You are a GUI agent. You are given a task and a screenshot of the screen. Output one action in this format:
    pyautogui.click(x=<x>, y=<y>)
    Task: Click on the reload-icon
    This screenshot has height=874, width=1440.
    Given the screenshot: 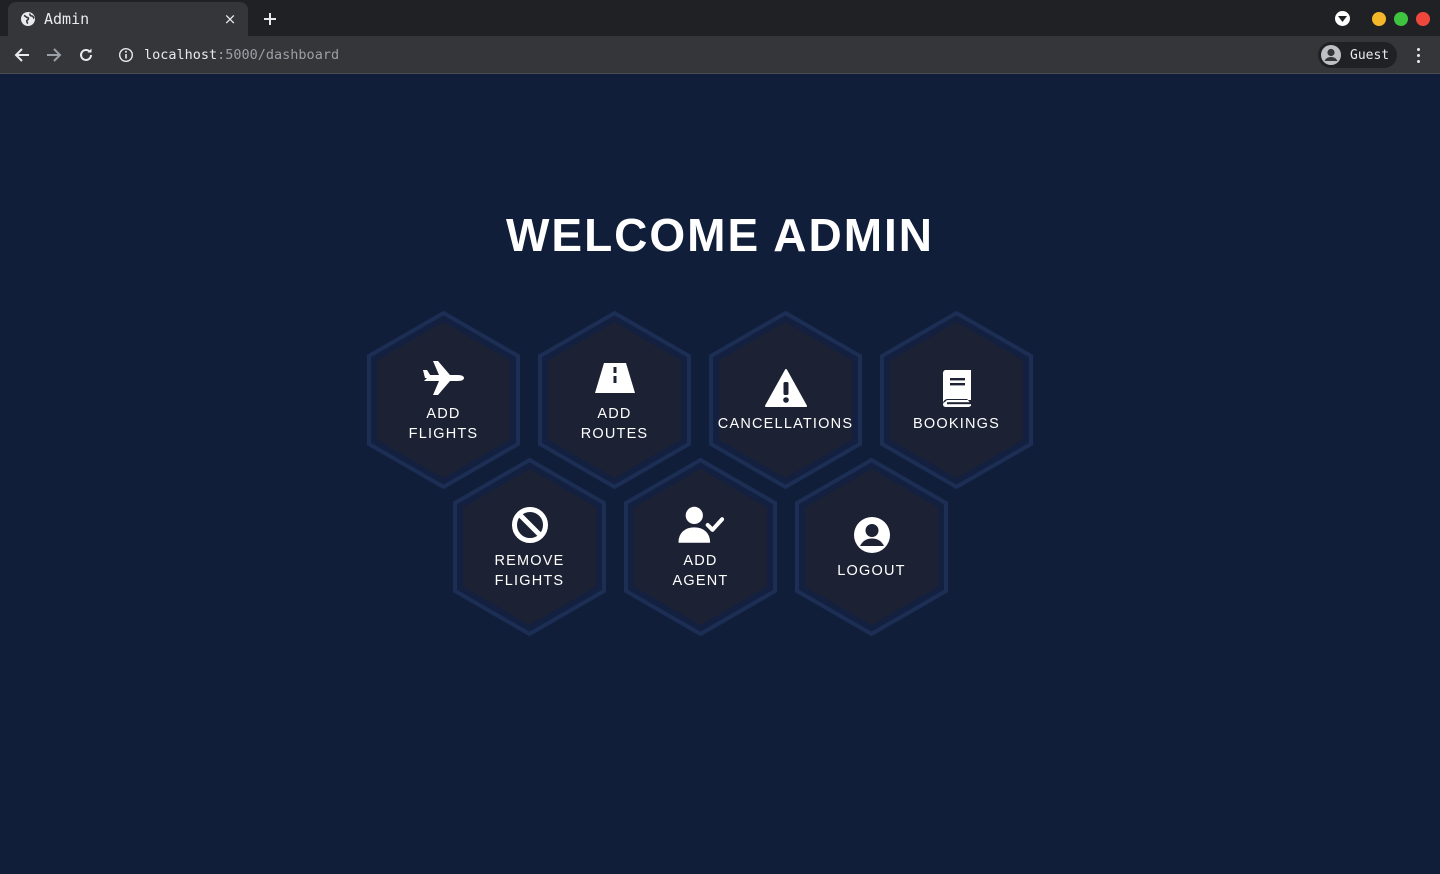 What is the action you would take?
    pyautogui.click(x=86, y=54)
    